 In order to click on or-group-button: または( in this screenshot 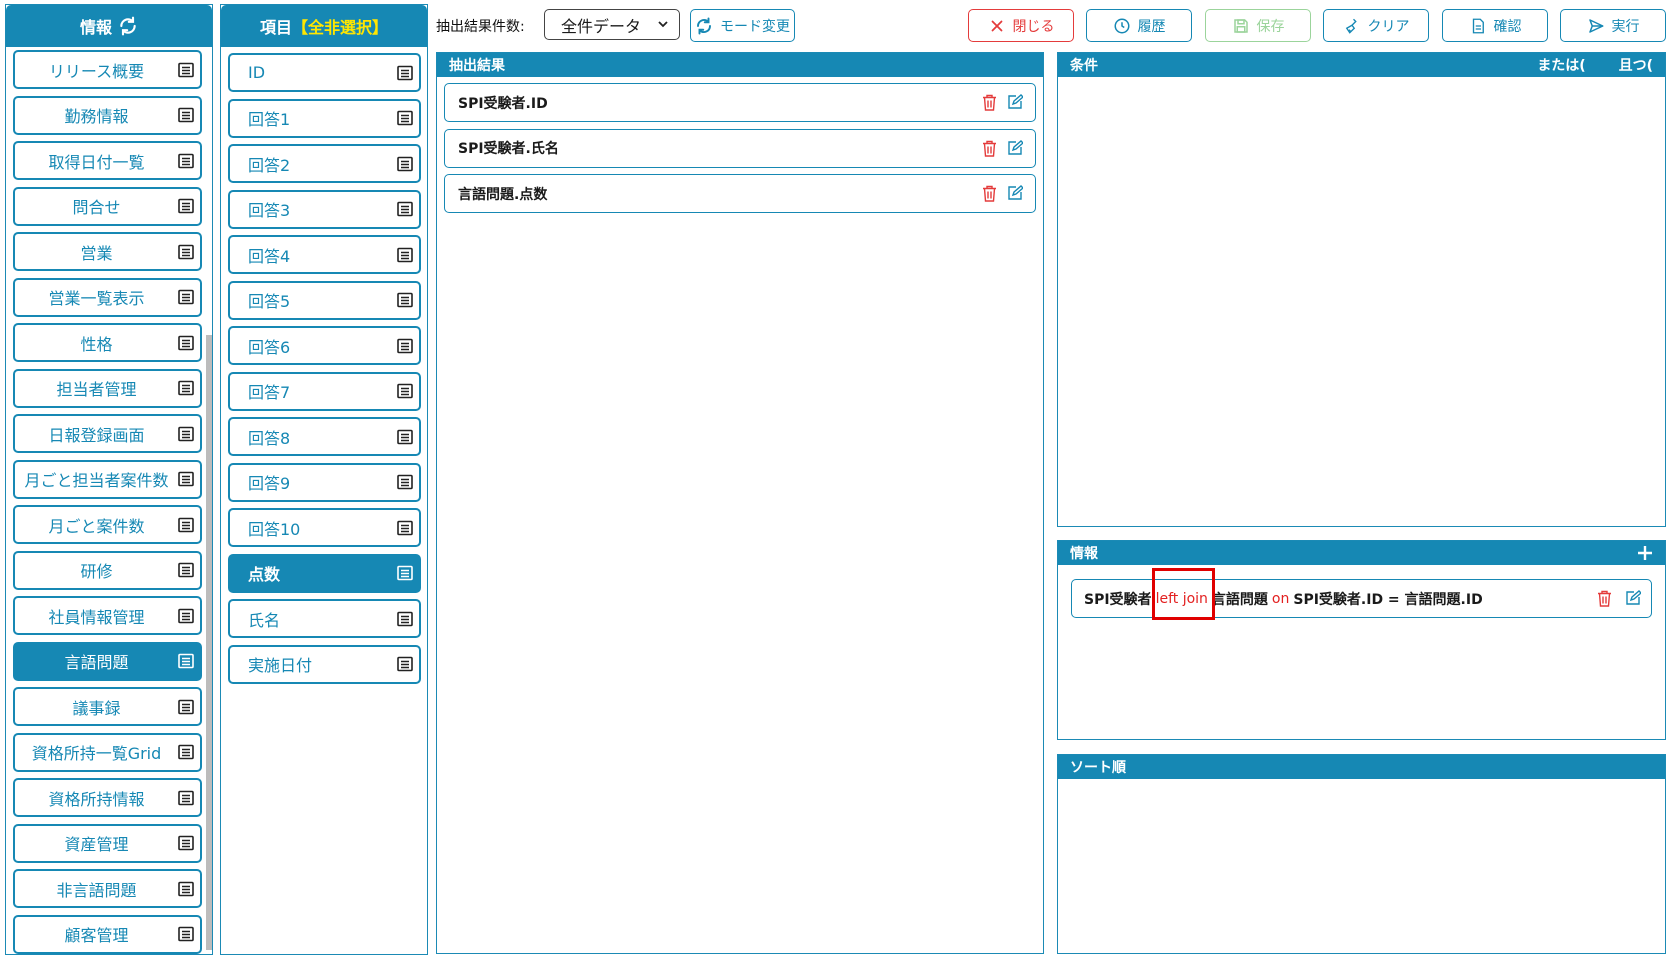, I will do `click(1561, 66)`.